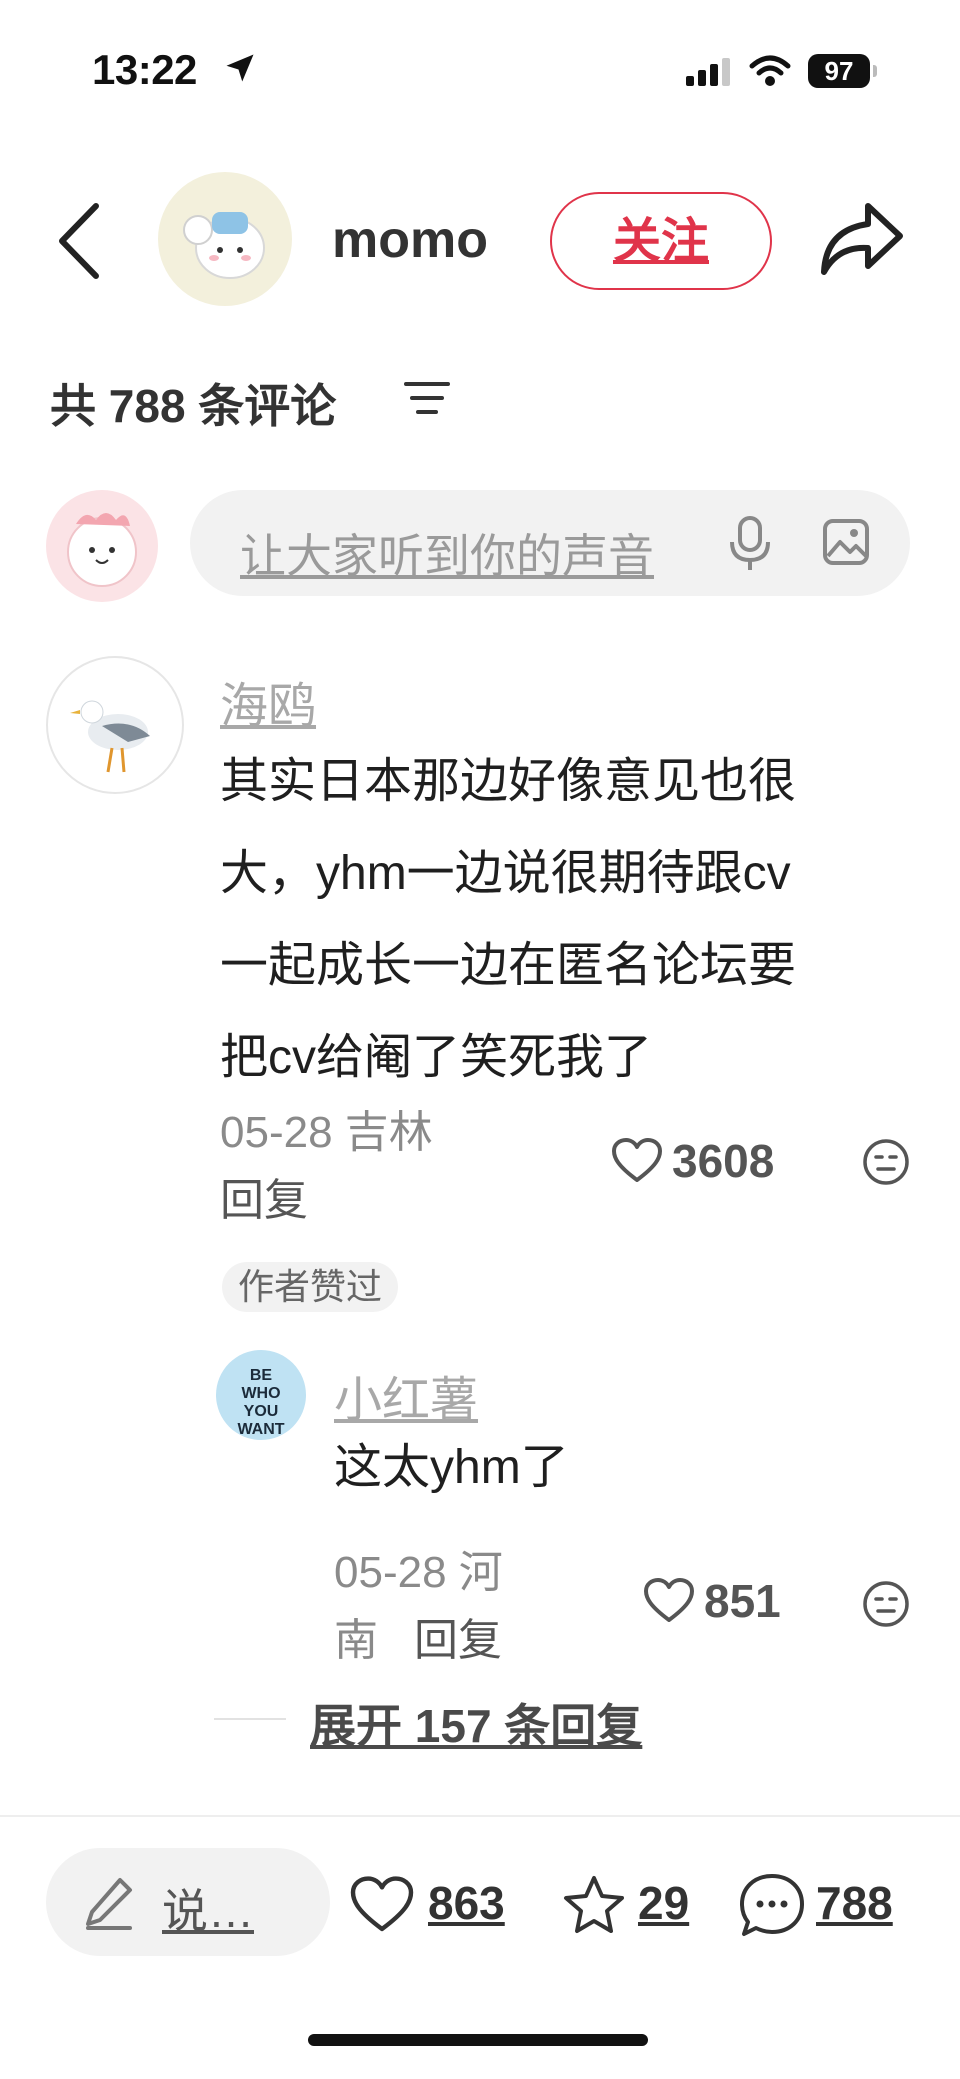 The width and height of the screenshot is (960, 2079). Describe the element at coordinates (742, 1601) in the screenshot. I see `like-count: 851` at that location.